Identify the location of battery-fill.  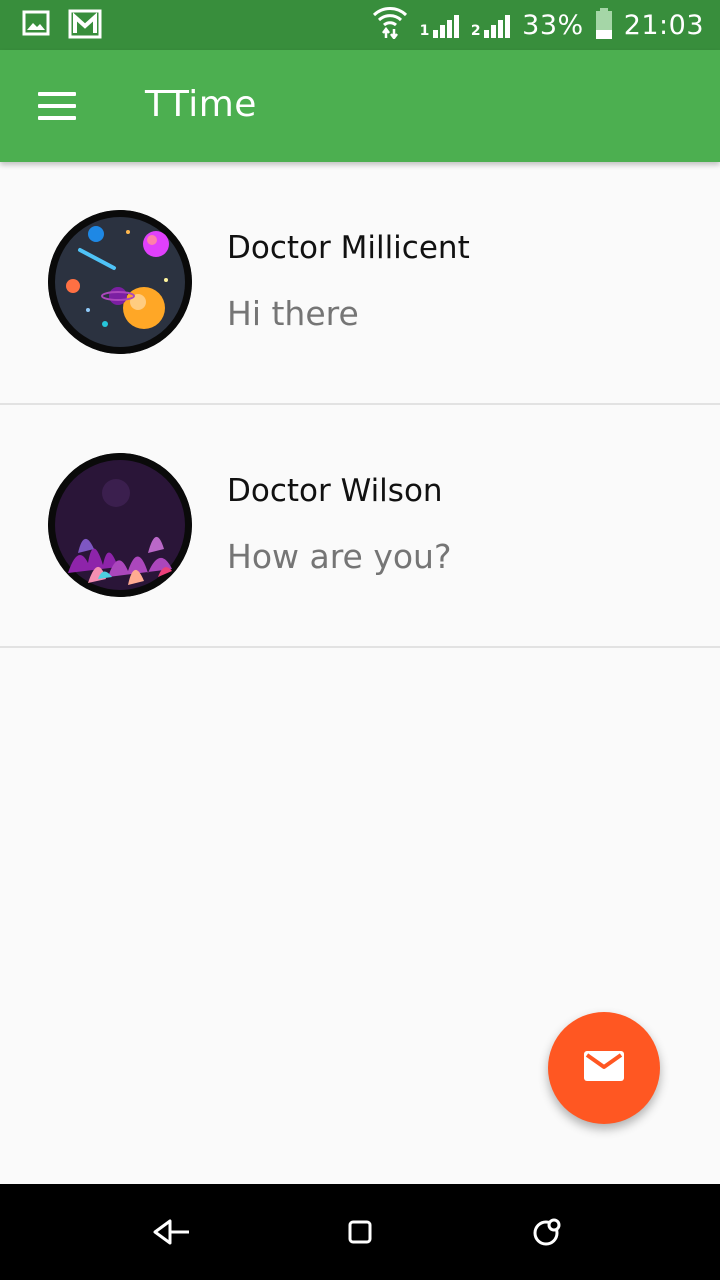
(603, 34).